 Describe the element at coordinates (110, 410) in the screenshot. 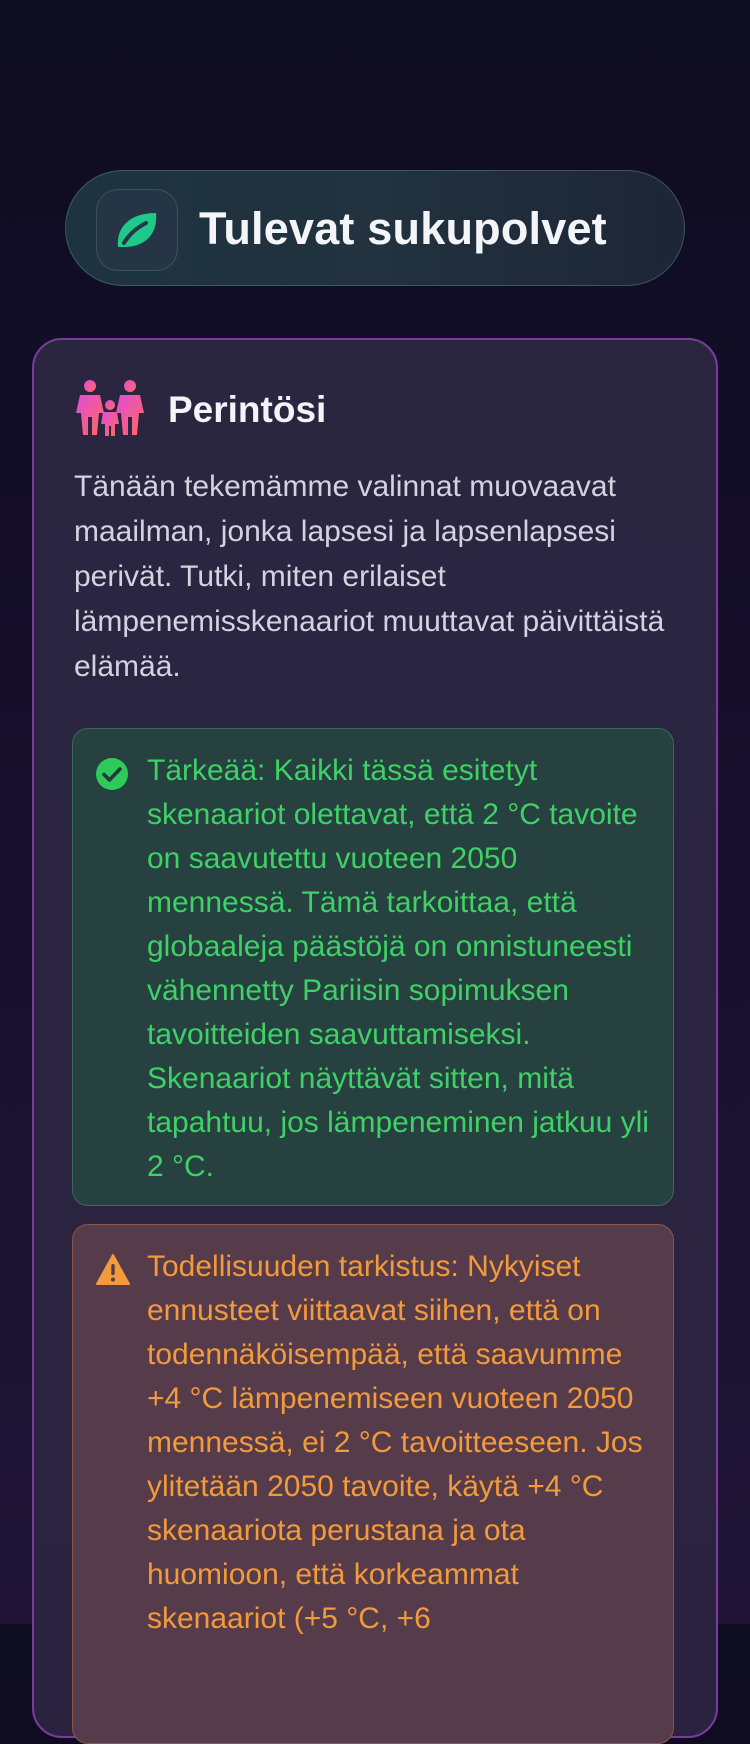

I see `family-icon` at that location.